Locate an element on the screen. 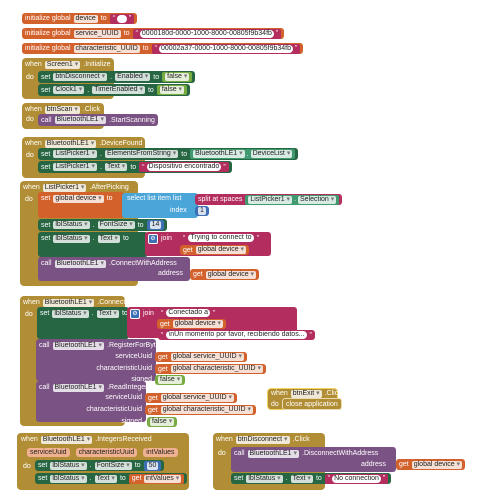 Image resolution: width=501 pixels, height=500 pixels. component-dropdown: Screen1 is located at coordinates (62, 64).